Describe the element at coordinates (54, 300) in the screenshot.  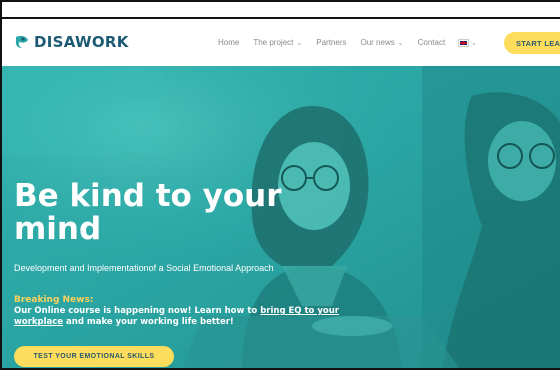
I see `breaking-news-label: Breaking News:` at that location.